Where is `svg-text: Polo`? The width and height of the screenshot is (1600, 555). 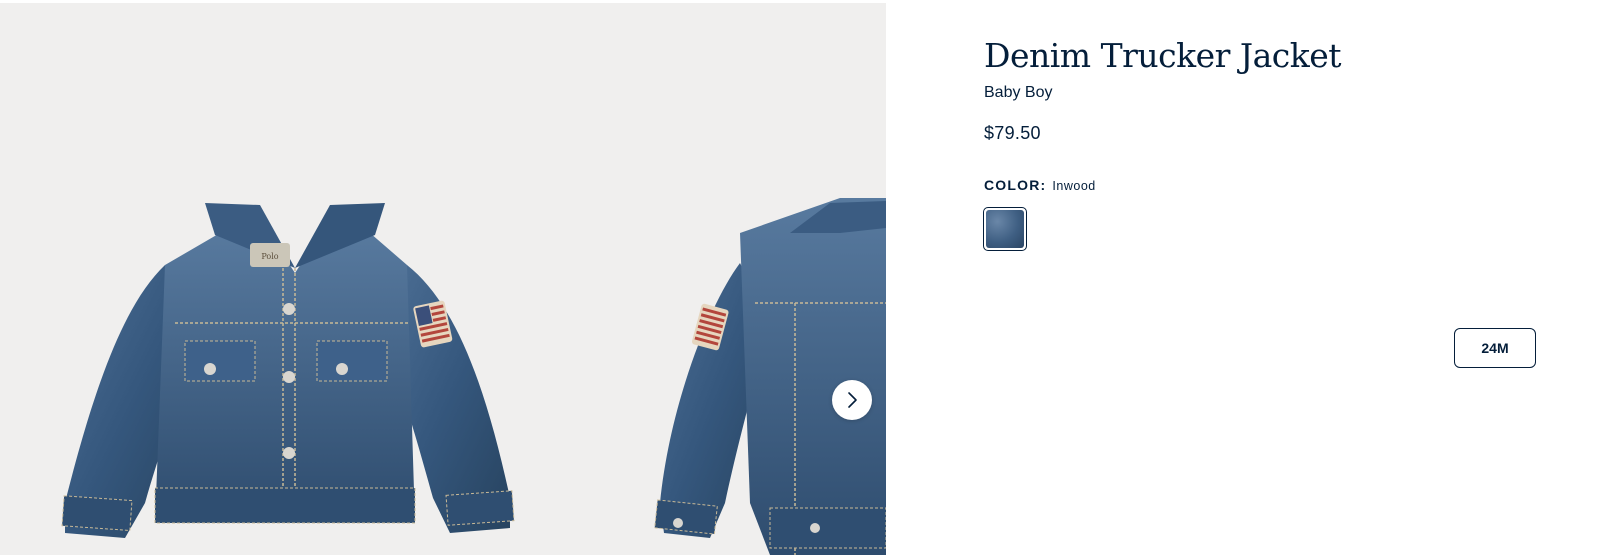
svg-text: Polo is located at coordinates (269, 256).